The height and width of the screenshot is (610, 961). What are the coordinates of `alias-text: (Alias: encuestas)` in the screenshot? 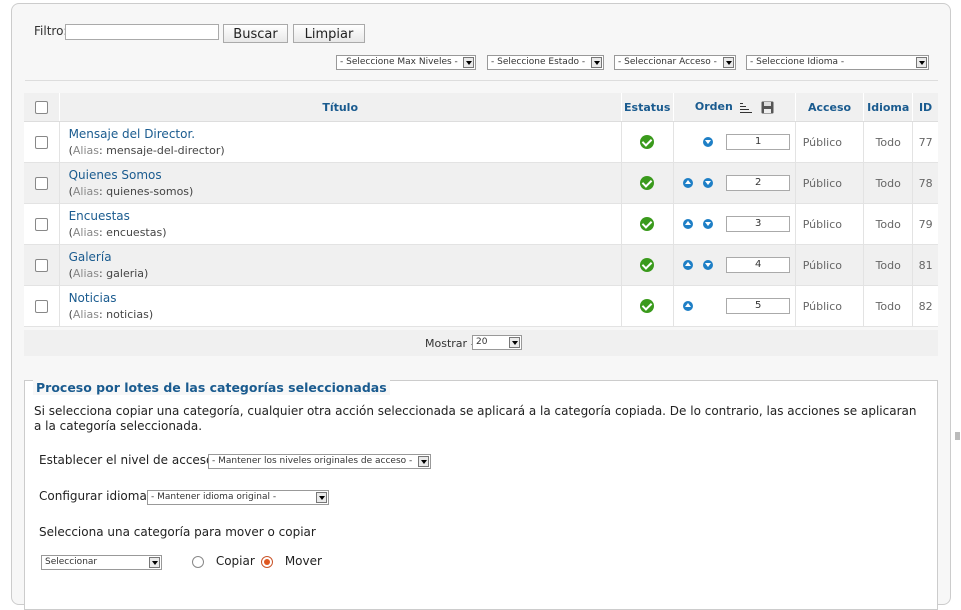 It's located at (117, 232).